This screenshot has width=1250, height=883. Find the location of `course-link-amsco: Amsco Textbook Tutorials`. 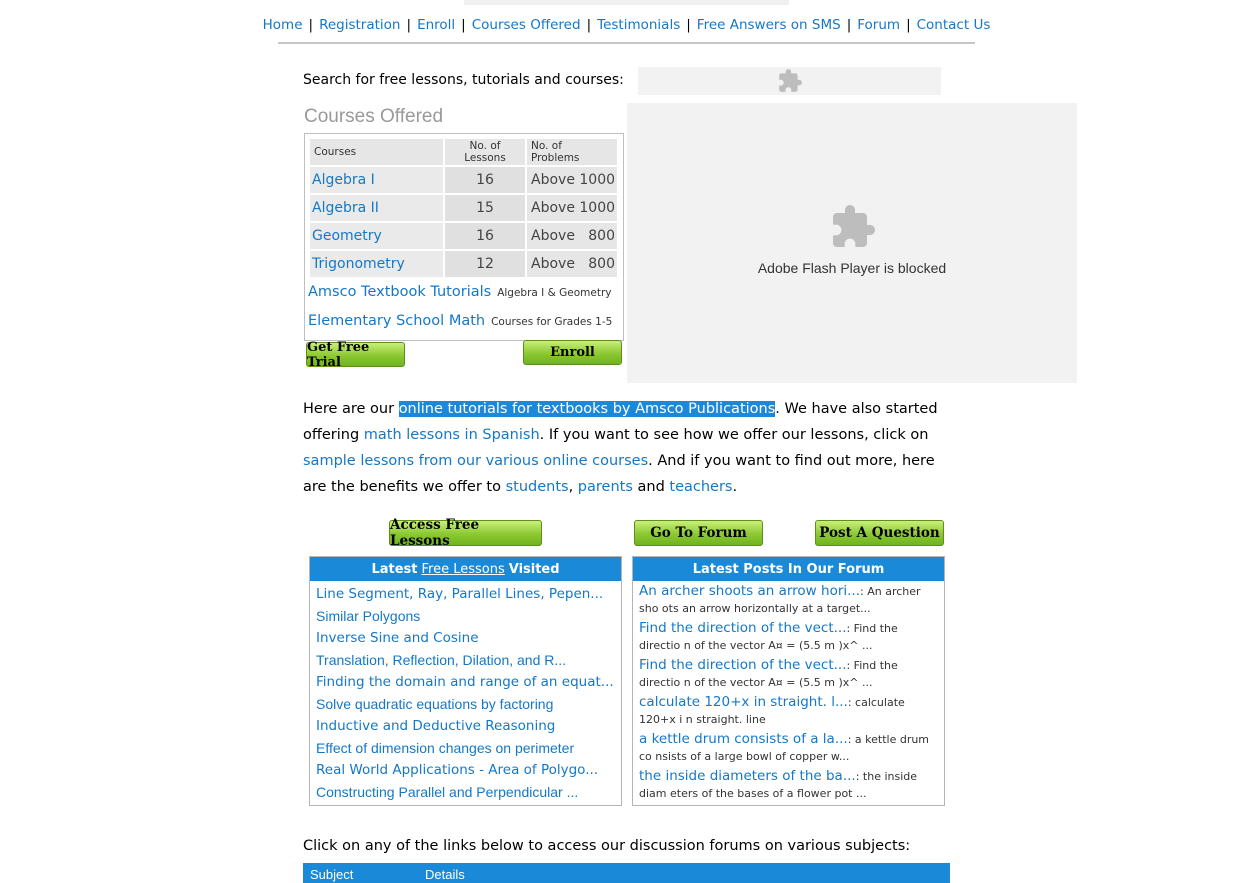

course-link-amsco: Amsco Textbook Tutorials is located at coordinates (399, 292).